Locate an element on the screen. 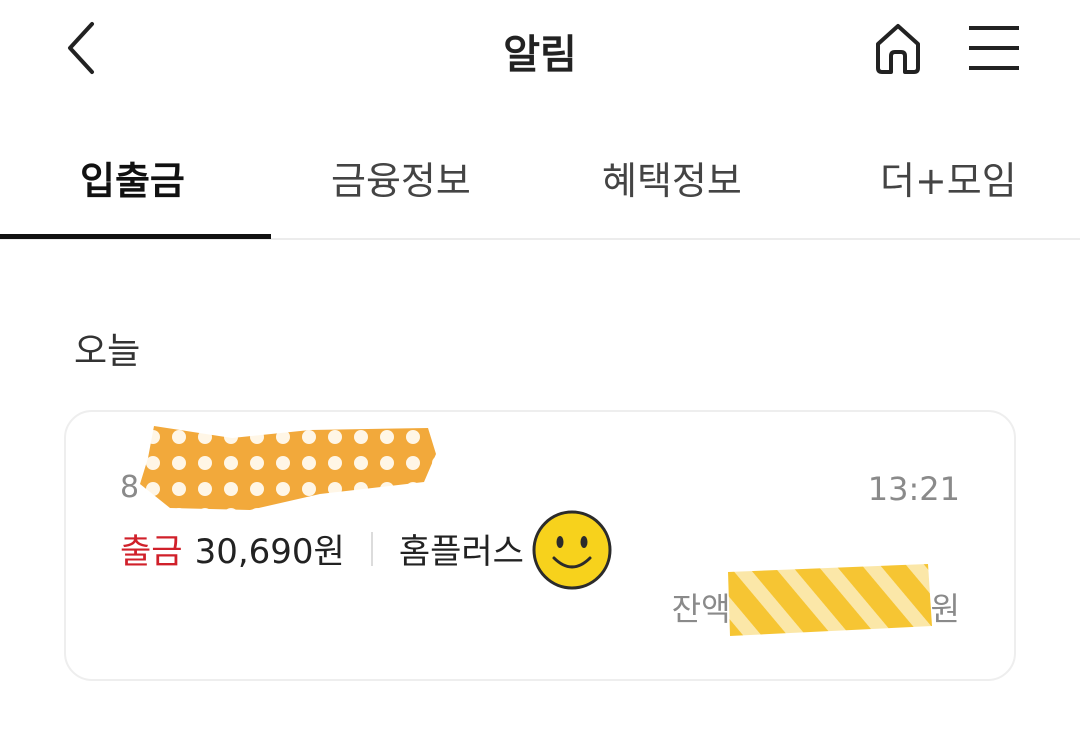 This screenshot has width=1080, height=729. tab-financial-info: 금융정보 is located at coordinates (401, 177).